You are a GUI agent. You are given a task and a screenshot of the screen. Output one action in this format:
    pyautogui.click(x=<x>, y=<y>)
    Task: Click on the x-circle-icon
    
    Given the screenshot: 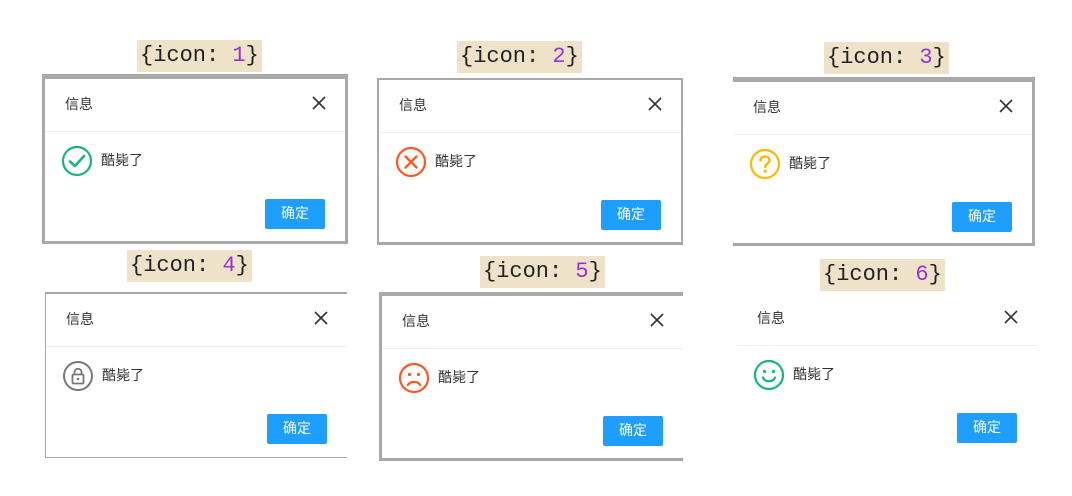 What is the action you would take?
    pyautogui.click(x=411, y=162)
    